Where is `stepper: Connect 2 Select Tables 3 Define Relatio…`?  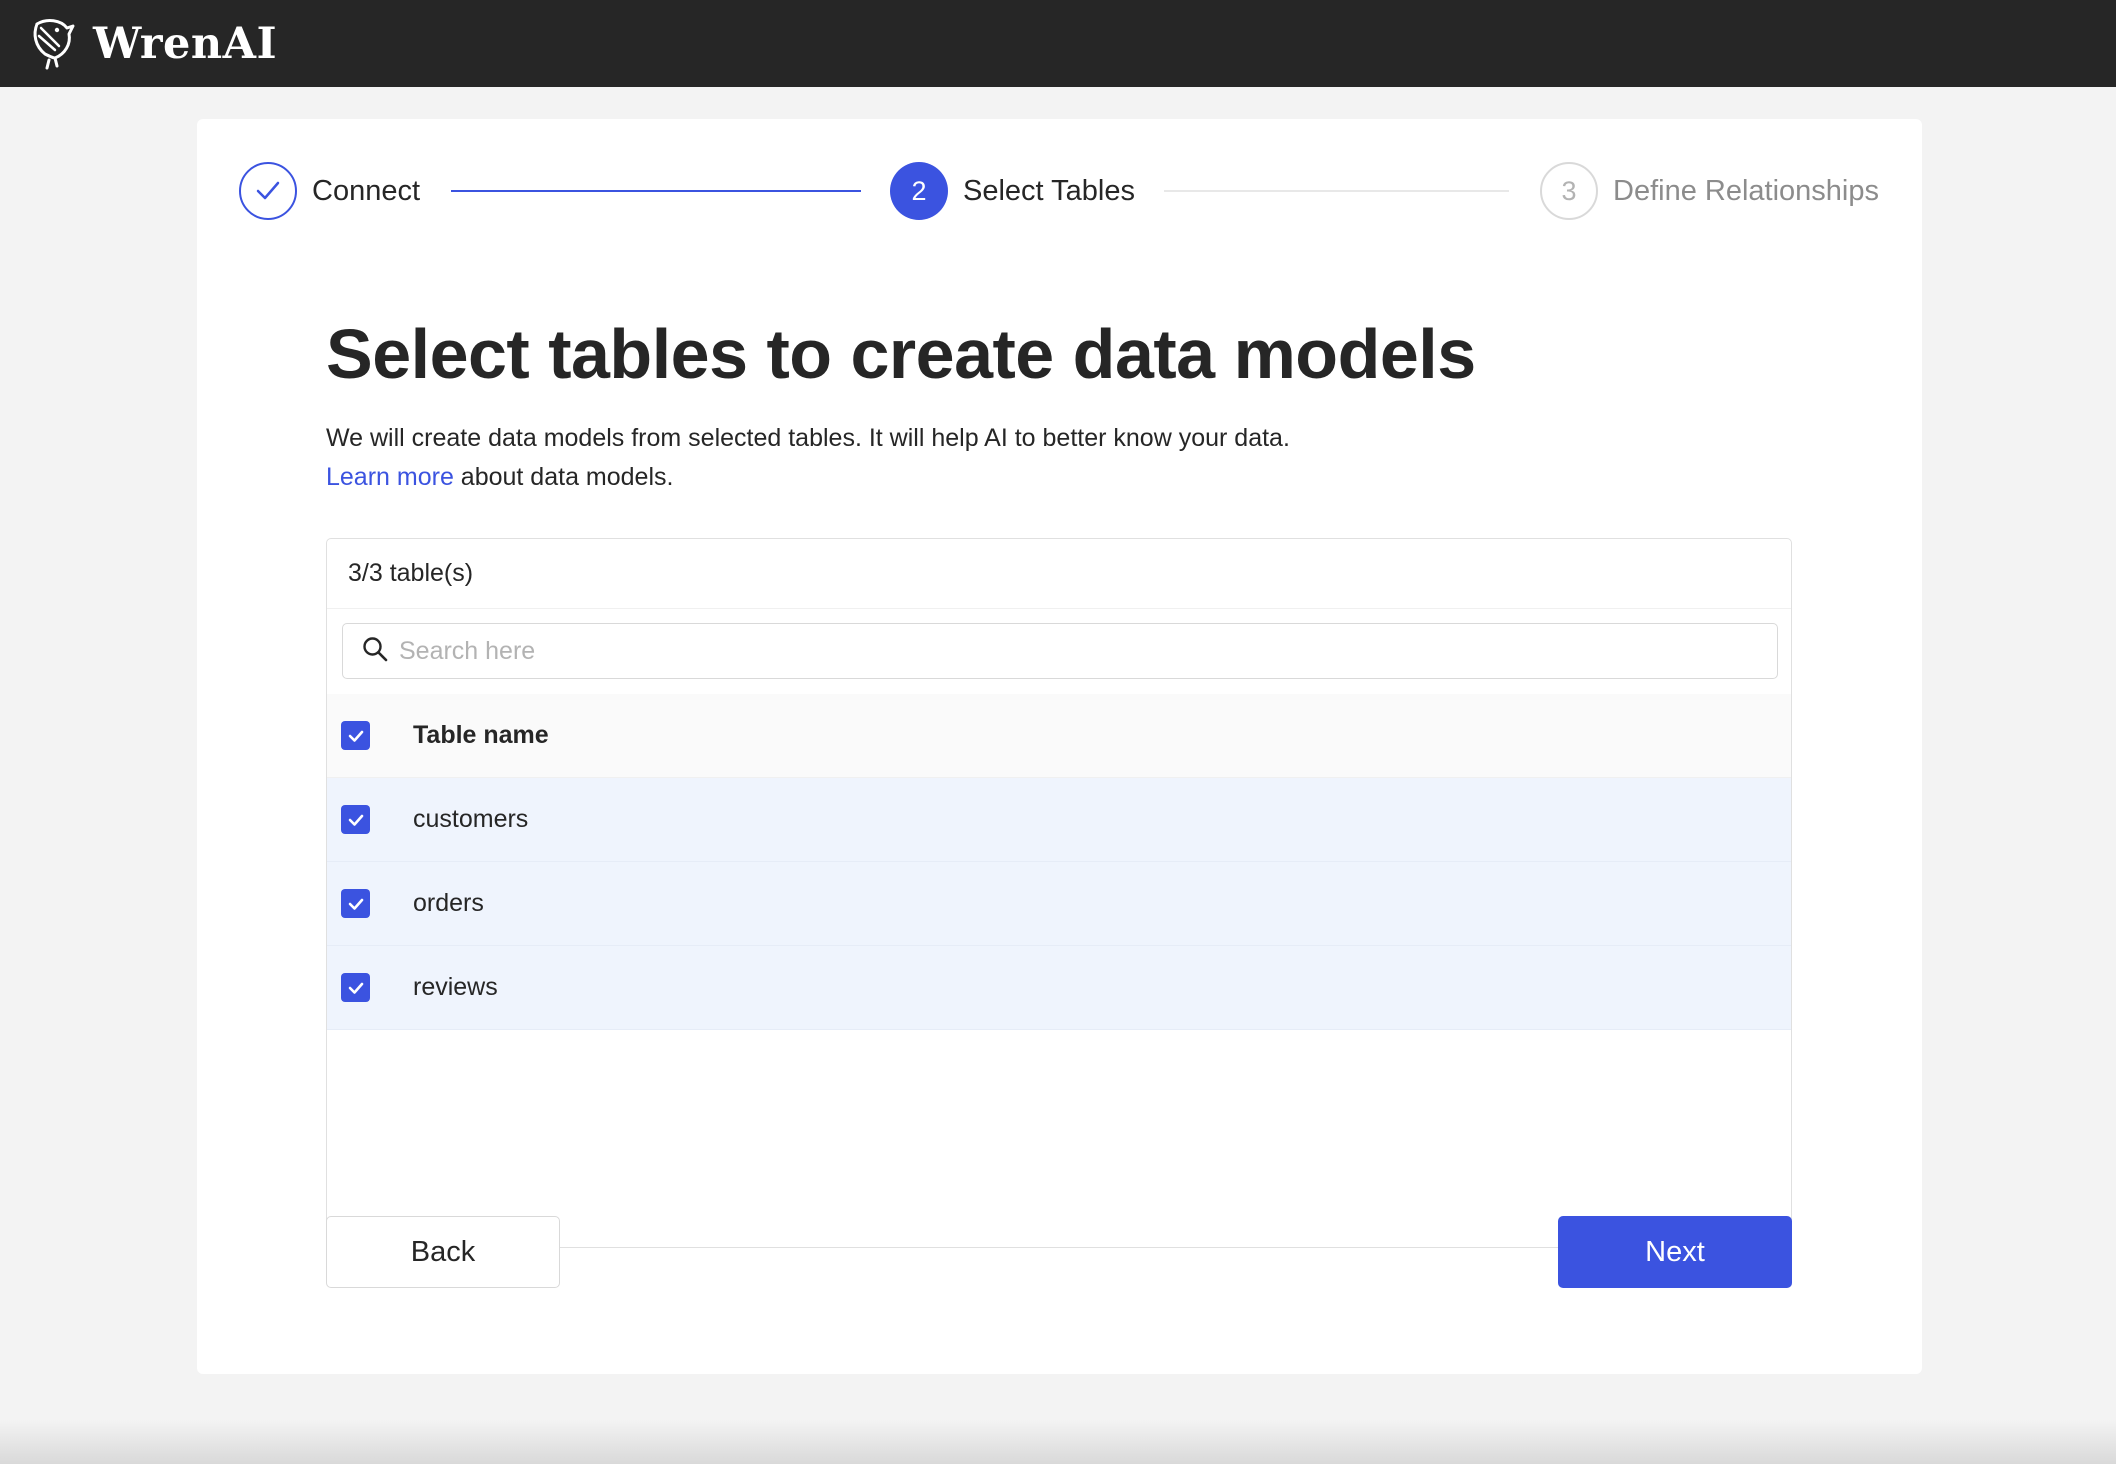
stepper: Connect 2 Select Tables 3 Define Relatio… is located at coordinates (1059, 191).